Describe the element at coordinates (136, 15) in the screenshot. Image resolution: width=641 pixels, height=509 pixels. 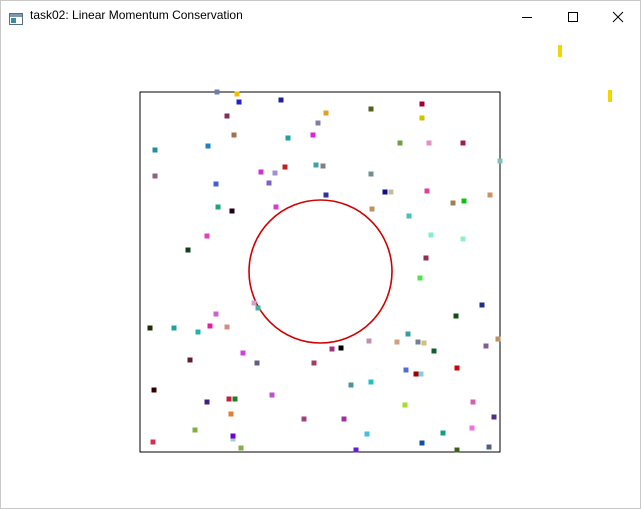
I see `window-title: task02: Linear Momentum Conservation` at that location.